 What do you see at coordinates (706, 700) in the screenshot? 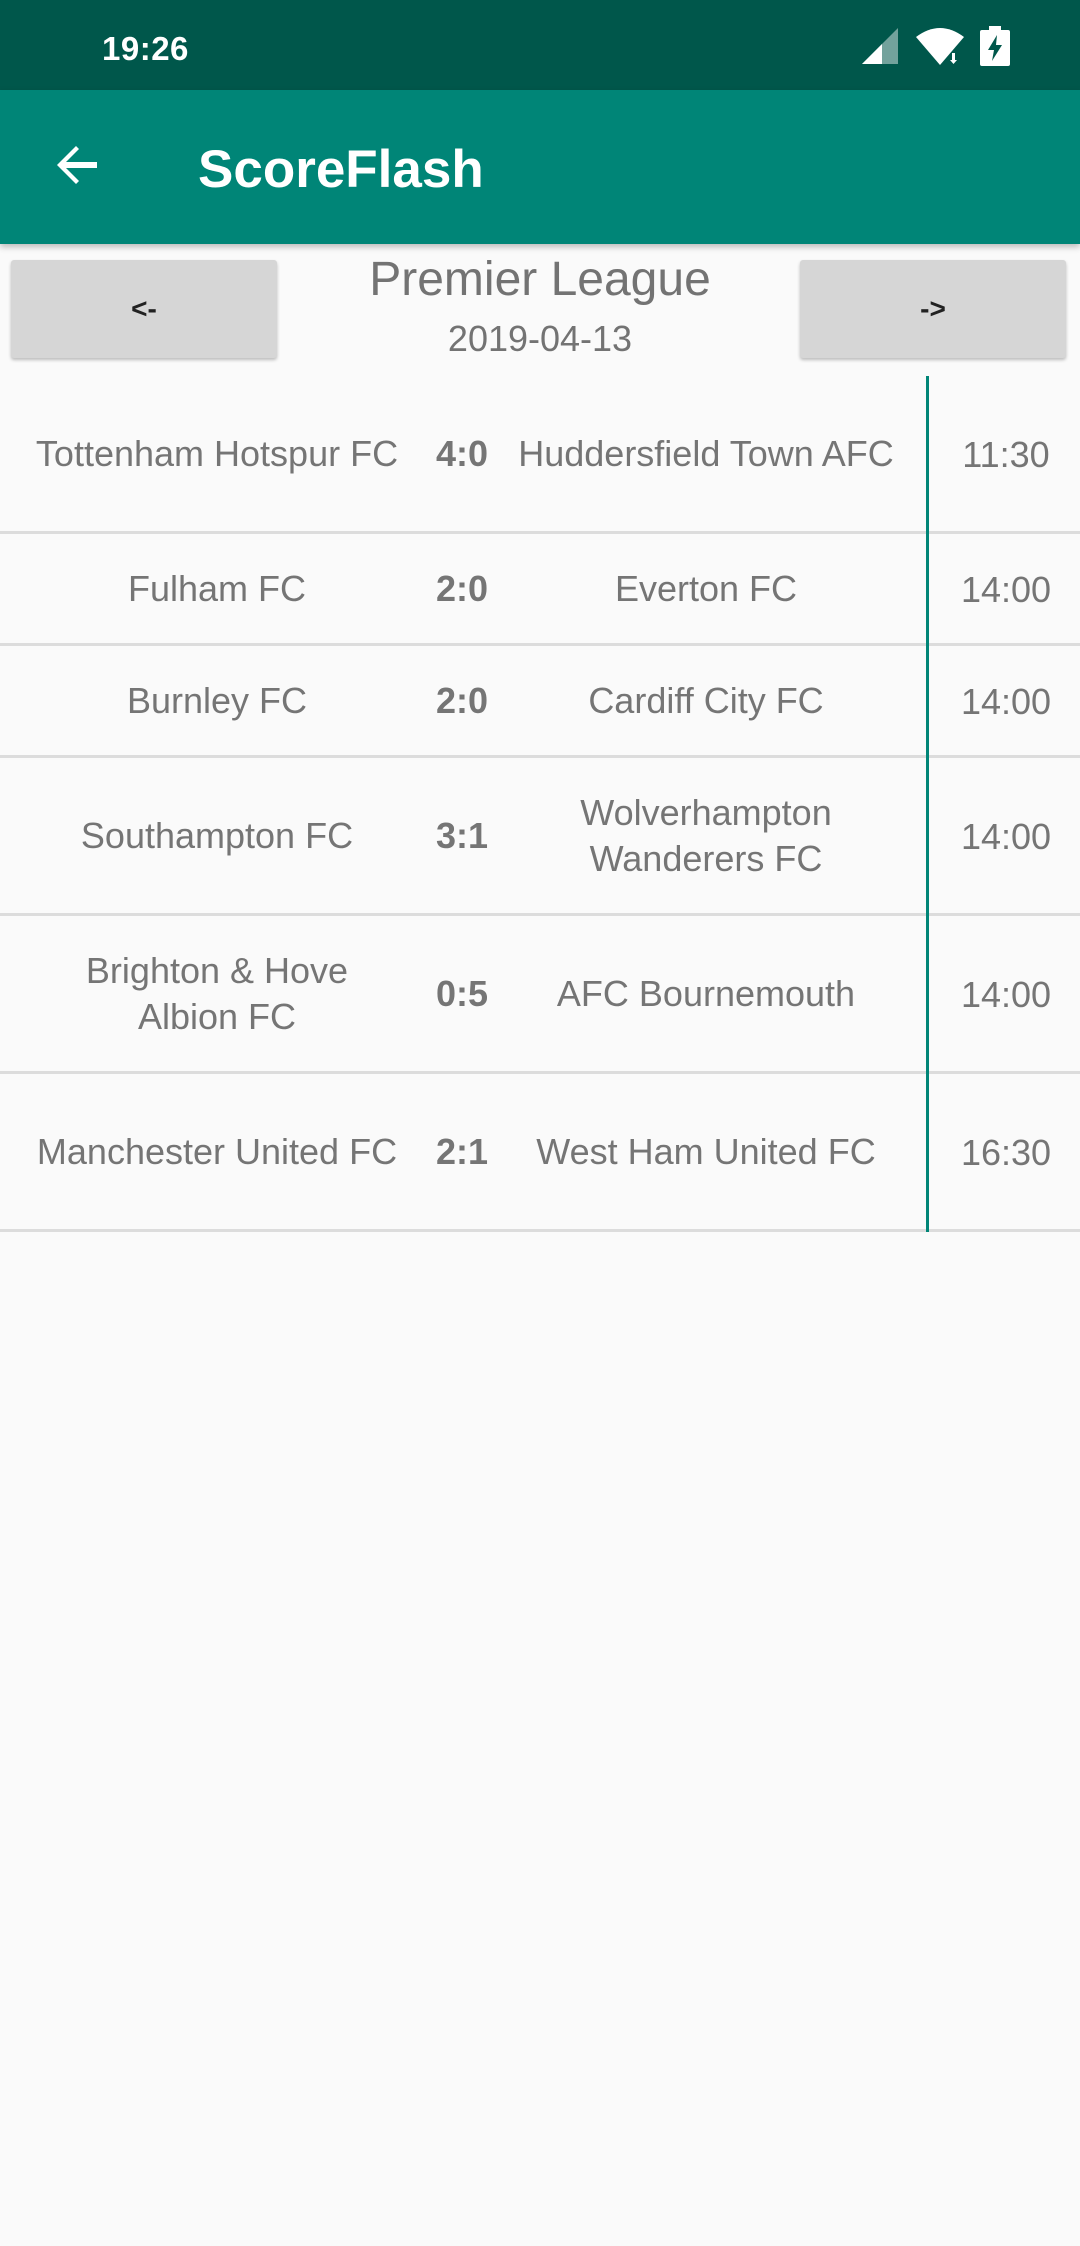
I see `away-team: Cardiff City FC` at bounding box center [706, 700].